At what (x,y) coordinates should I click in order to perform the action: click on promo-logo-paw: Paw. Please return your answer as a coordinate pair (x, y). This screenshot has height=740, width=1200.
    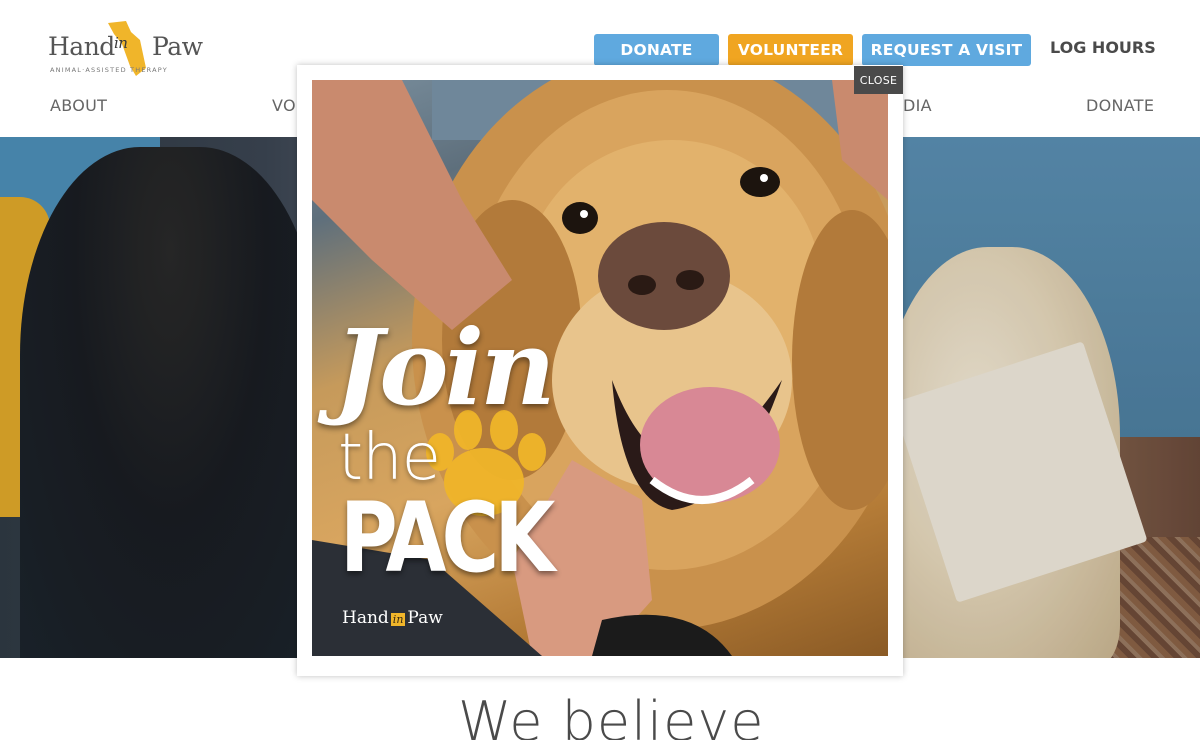
    Looking at the image, I should click on (425, 618).